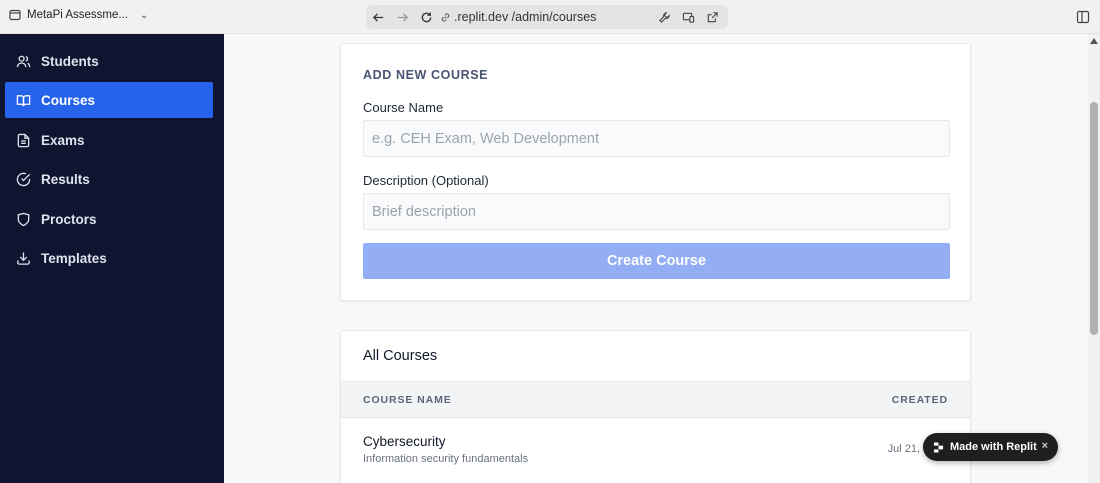 This screenshot has height=483, width=1100. What do you see at coordinates (400, 356) in the screenshot?
I see `all-courses-title: All Courses` at bounding box center [400, 356].